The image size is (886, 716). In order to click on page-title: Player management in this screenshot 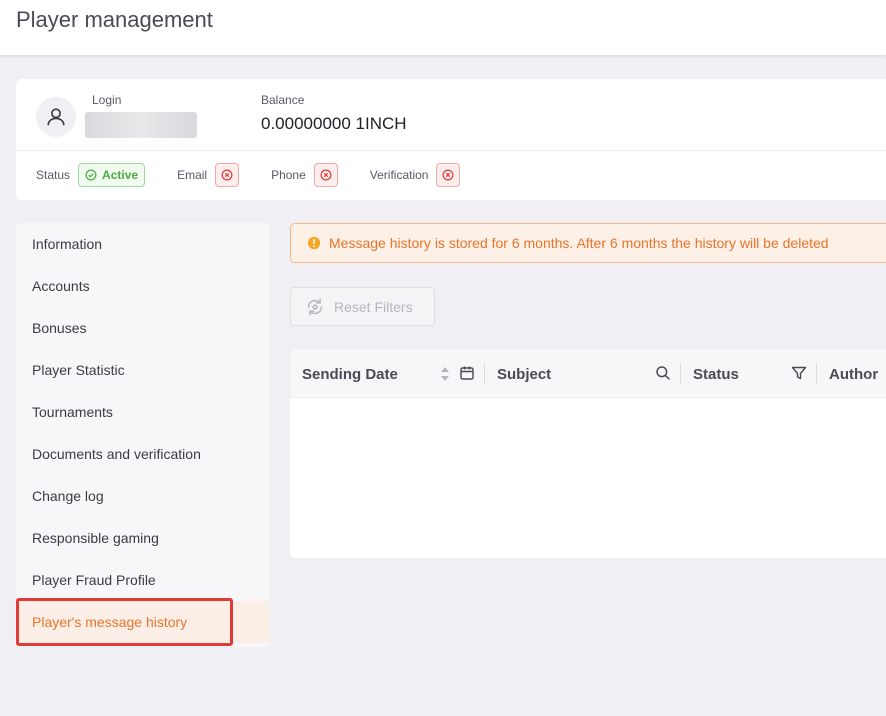, I will do `click(114, 19)`.